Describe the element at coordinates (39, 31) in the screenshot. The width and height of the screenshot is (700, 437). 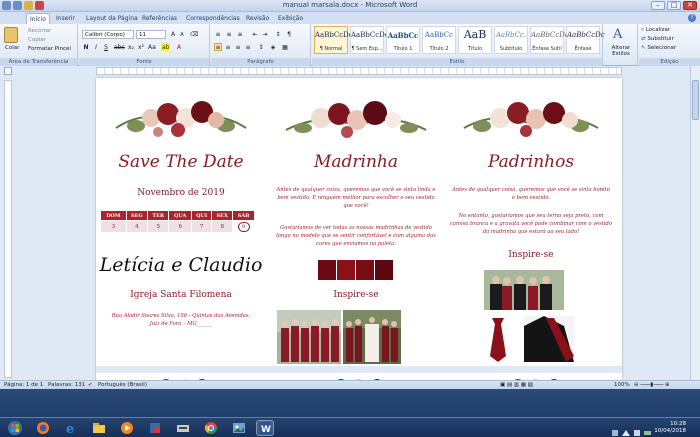
I see `cut-button: Recortar` at that location.